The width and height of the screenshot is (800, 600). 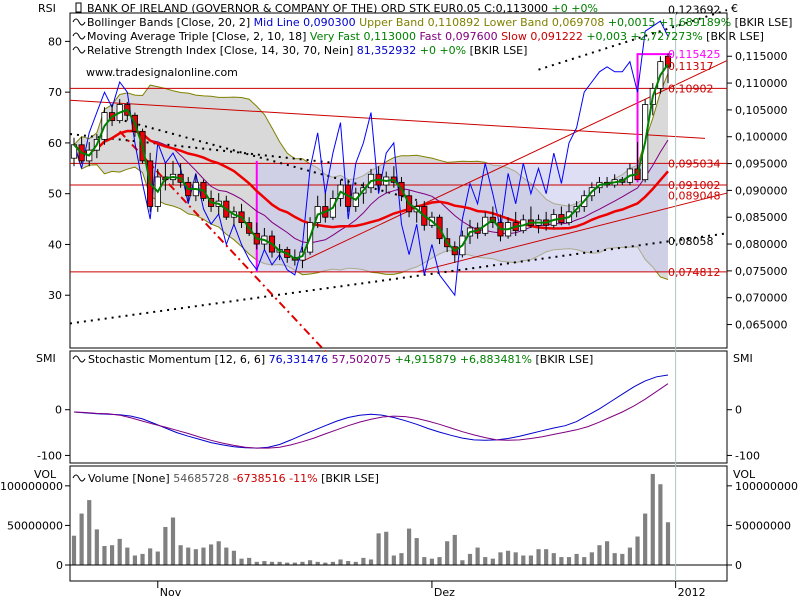 What do you see at coordinates (361, 36) in the screenshot?
I see `legend-fragment: Very Fast 0,113000` at bounding box center [361, 36].